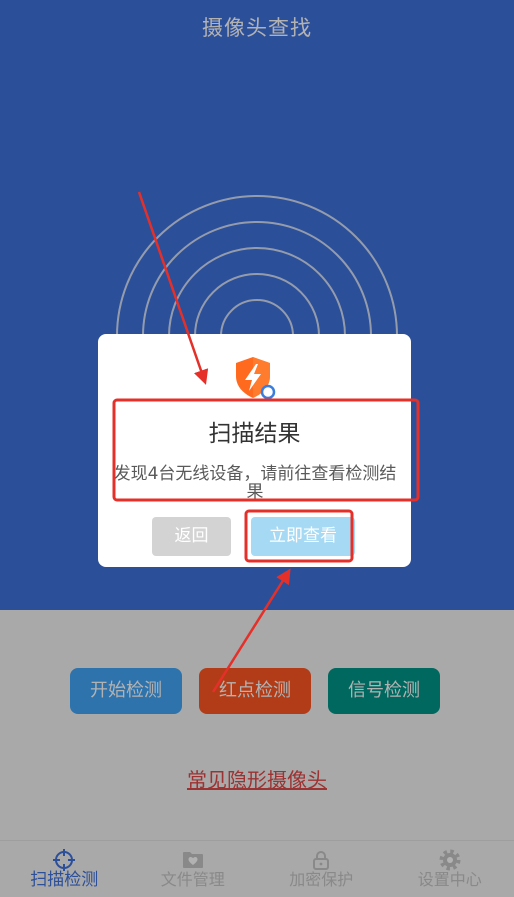 Image resolution: width=514 pixels, height=897 pixels. What do you see at coordinates (254, 434) in the screenshot?
I see `dialog-title: 扫描结果` at bounding box center [254, 434].